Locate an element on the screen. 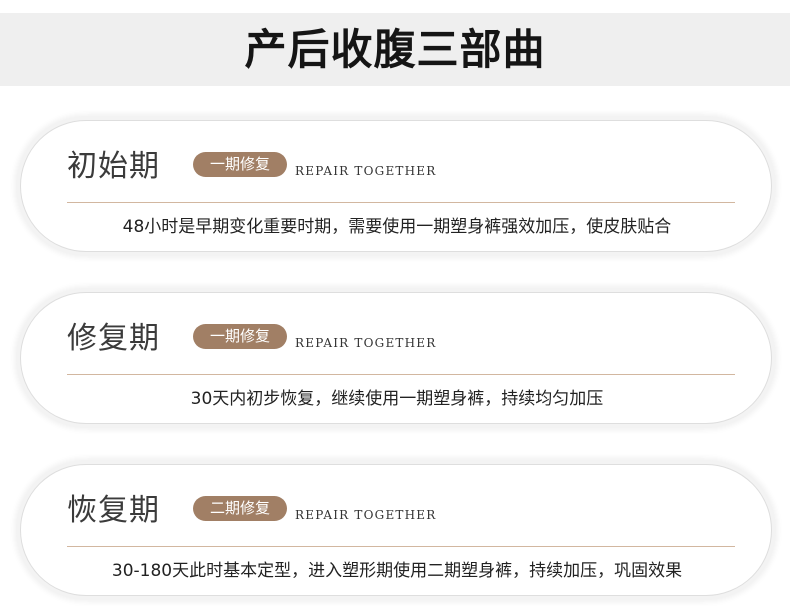 This screenshot has width=790, height=615. stage-description: 48小时是早期变化重要时期，需要使用一期塑身裤强效加压，使皮肤贴合 is located at coordinates (397, 227).